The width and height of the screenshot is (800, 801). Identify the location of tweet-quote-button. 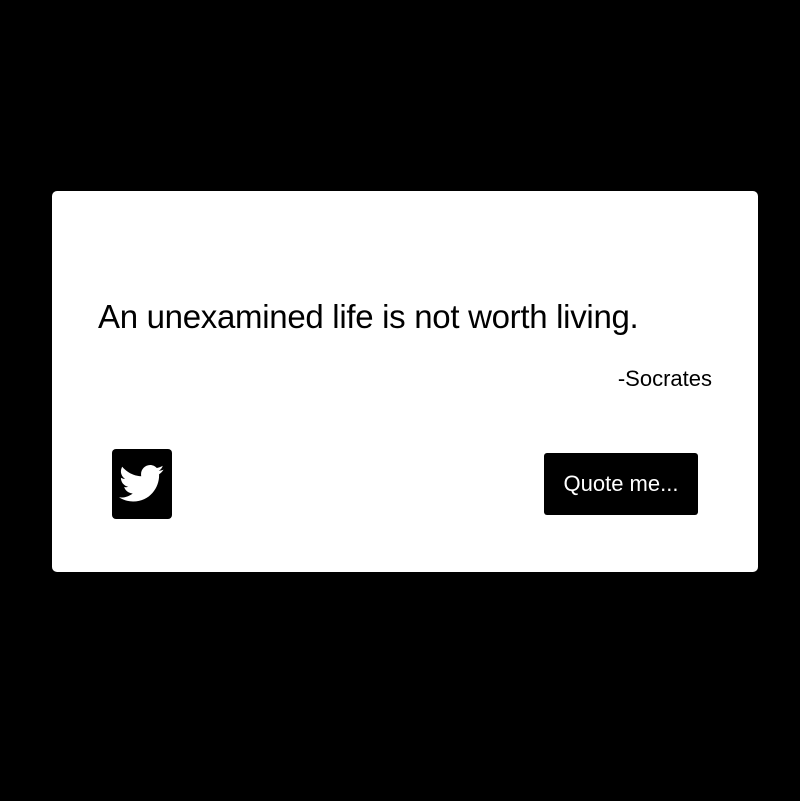
(142, 484).